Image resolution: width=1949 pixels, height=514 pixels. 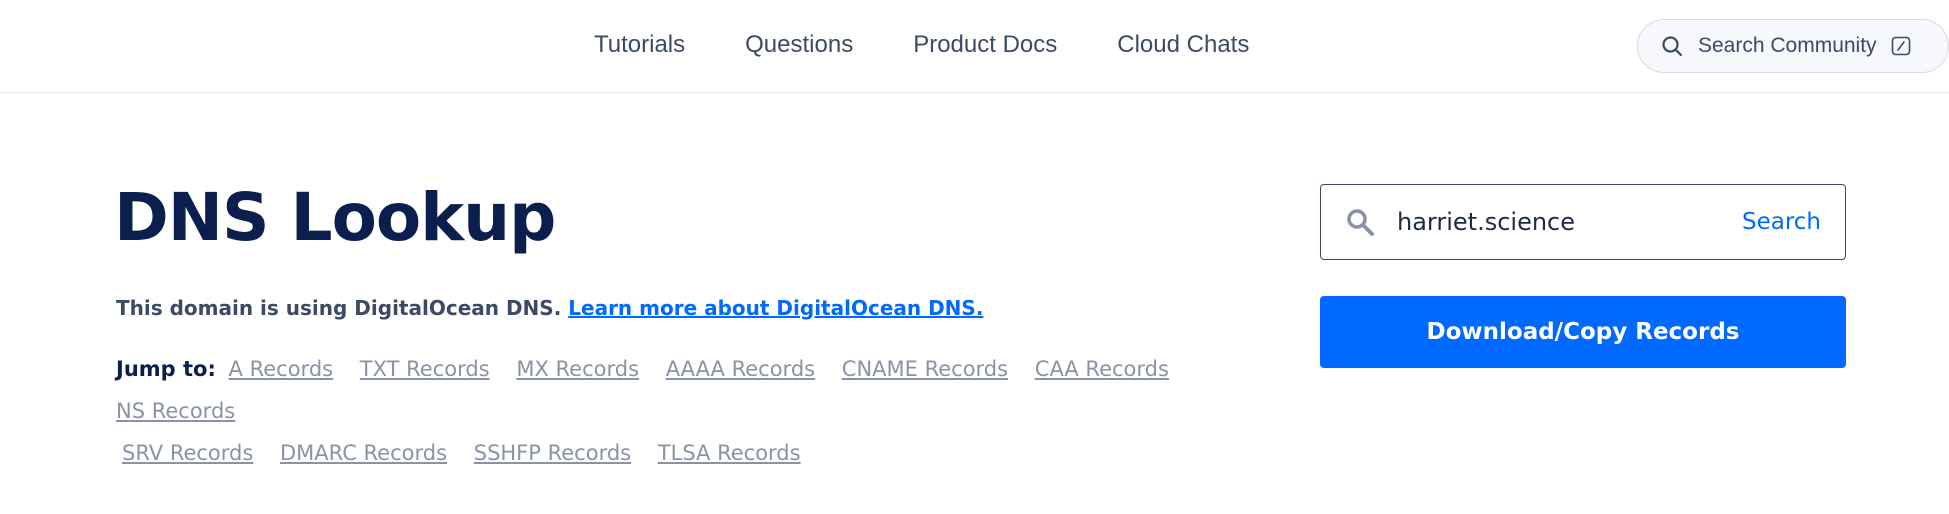 I want to click on keyboard-shortcut-icon, so click(x=1900, y=46).